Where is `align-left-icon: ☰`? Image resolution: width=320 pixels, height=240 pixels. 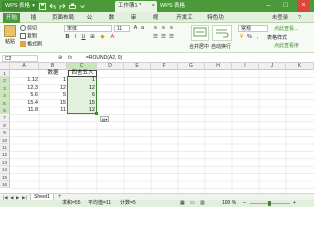 align-left-icon: ☰ is located at coordinates (155, 37).